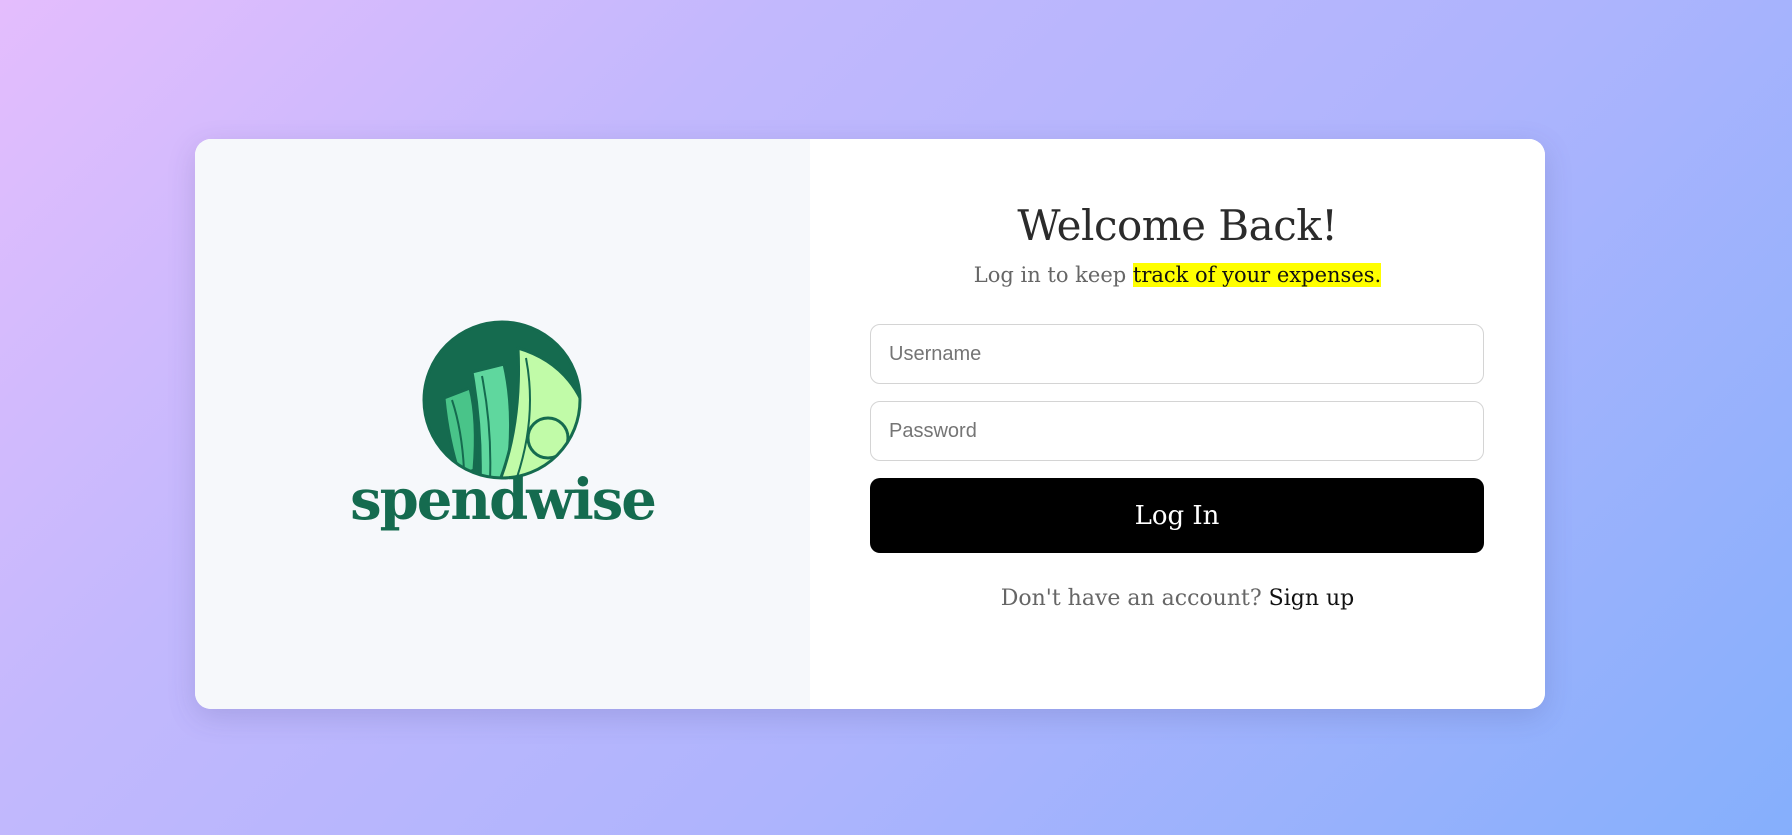 The height and width of the screenshot is (835, 1792). Describe the element at coordinates (1134, 598) in the screenshot. I see `signup-prompt-text: Don't have an account?` at that location.